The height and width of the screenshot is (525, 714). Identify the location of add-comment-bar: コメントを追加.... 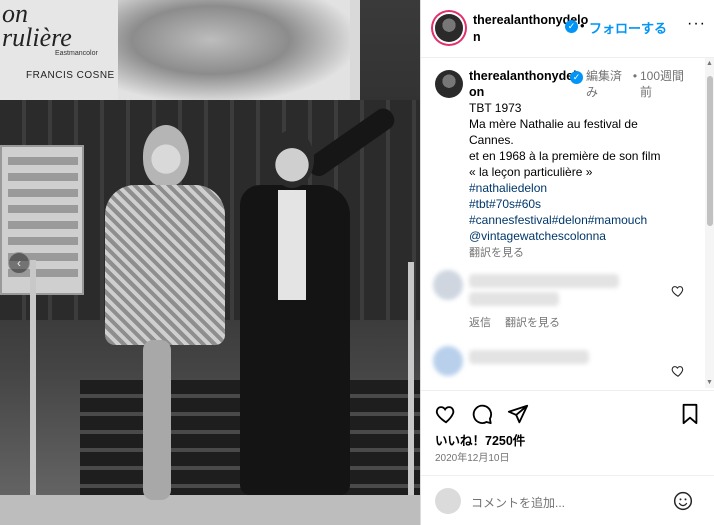
(567, 500).